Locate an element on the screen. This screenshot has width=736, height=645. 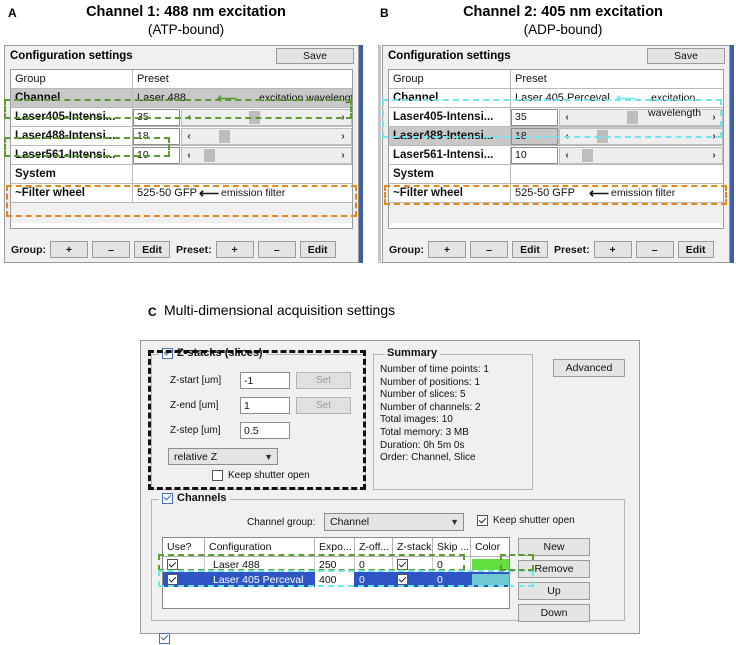
table-row: Laser 488 250 0 0 is located at coordinates (336, 564).